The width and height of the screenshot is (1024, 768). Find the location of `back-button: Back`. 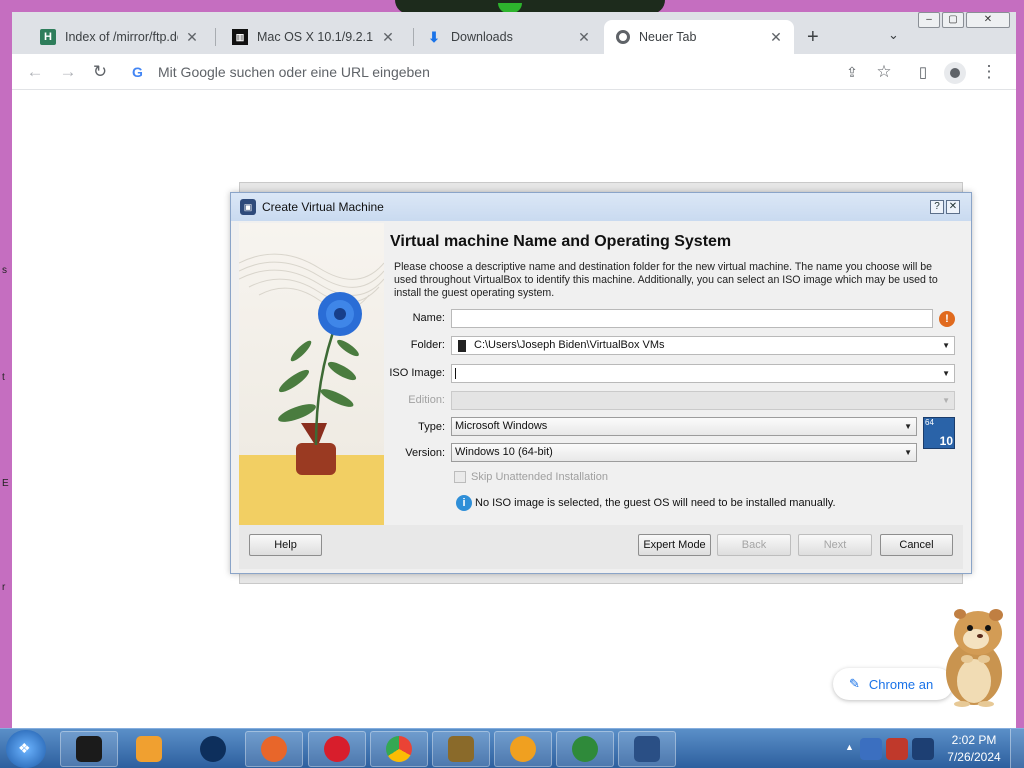

back-button: Back is located at coordinates (754, 545).